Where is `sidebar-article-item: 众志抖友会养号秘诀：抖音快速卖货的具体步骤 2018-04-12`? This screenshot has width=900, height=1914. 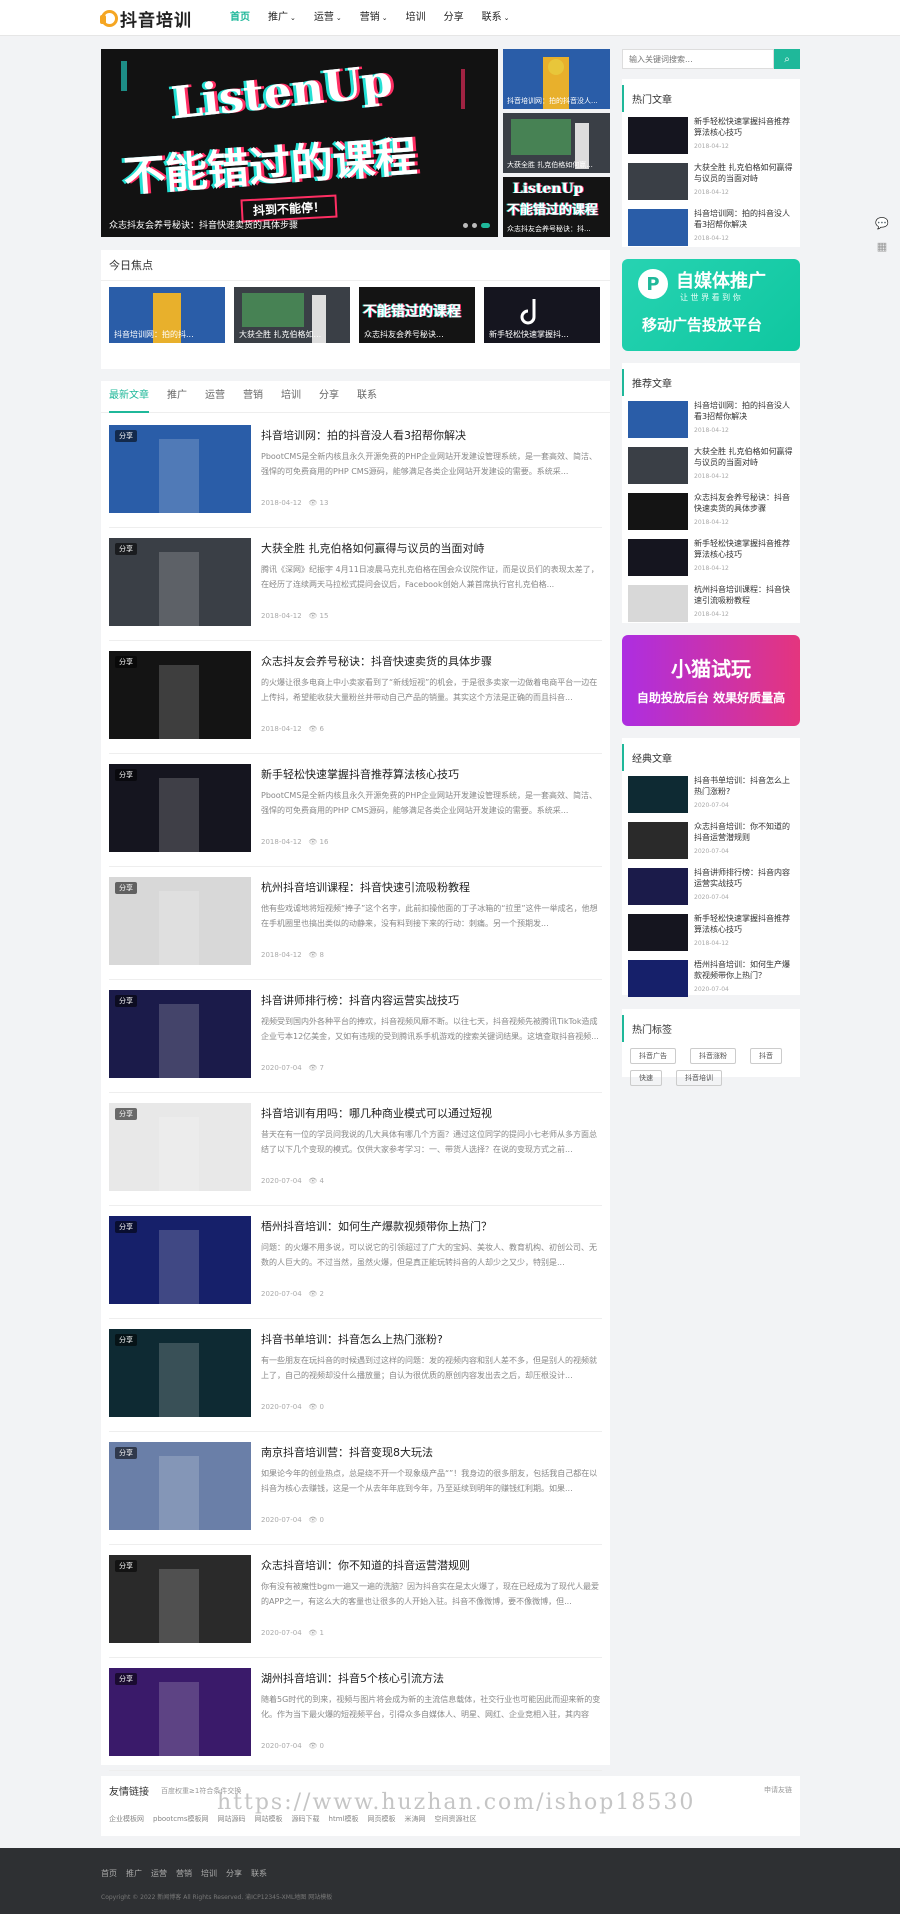 sidebar-article-item: 众志抖友会养号秘诀：抖音快速卖货的具体步骤 2018-04-12 is located at coordinates (711, 513).